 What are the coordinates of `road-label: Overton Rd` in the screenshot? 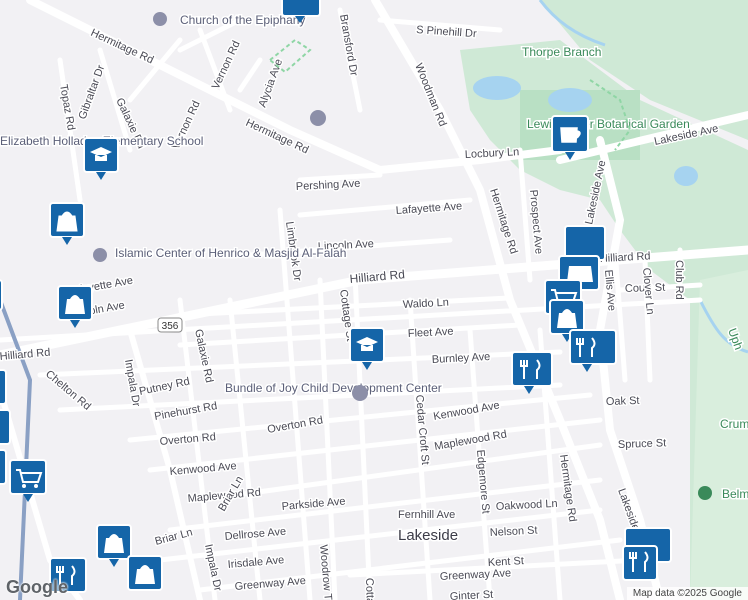 It's located at (187, 439).